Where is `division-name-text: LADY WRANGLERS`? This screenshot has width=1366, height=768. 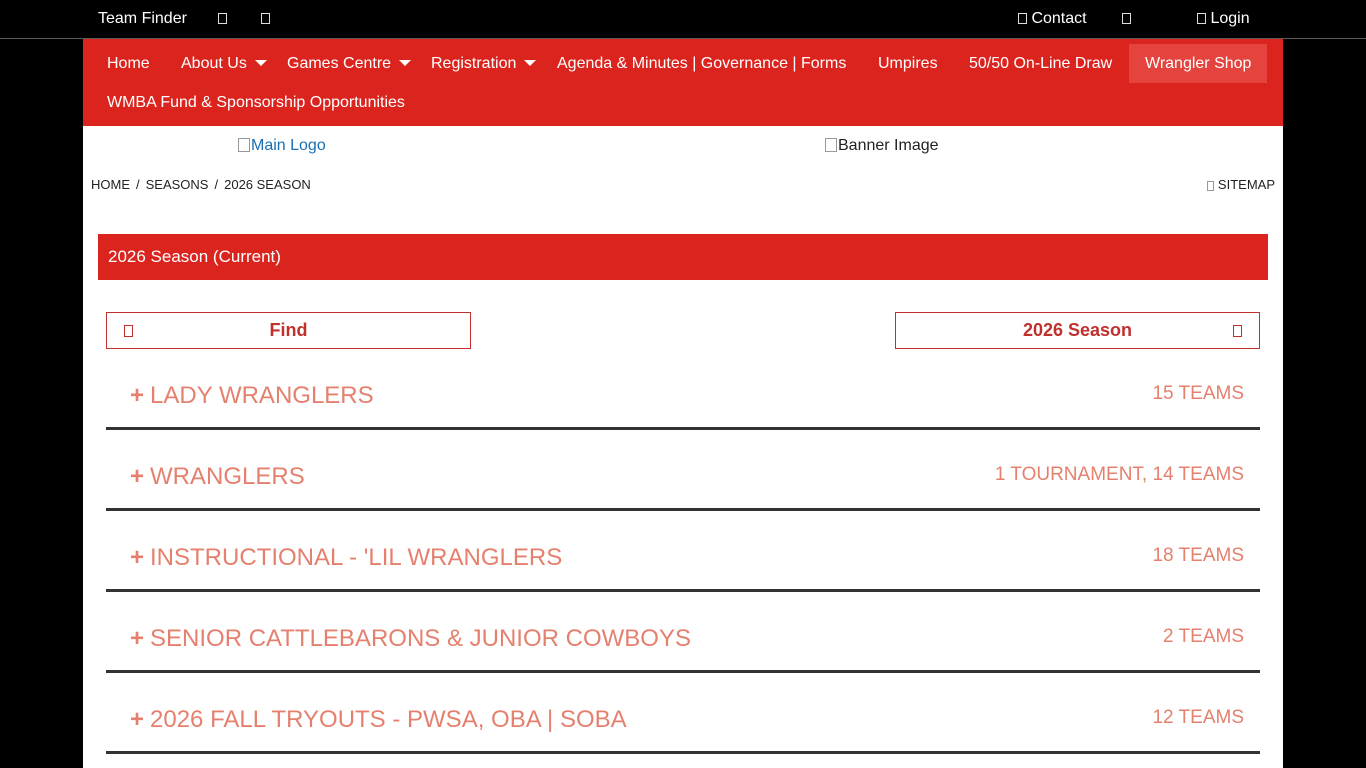
division-name-text: LADY WRANGLERS is located at coordinates (262, 395).